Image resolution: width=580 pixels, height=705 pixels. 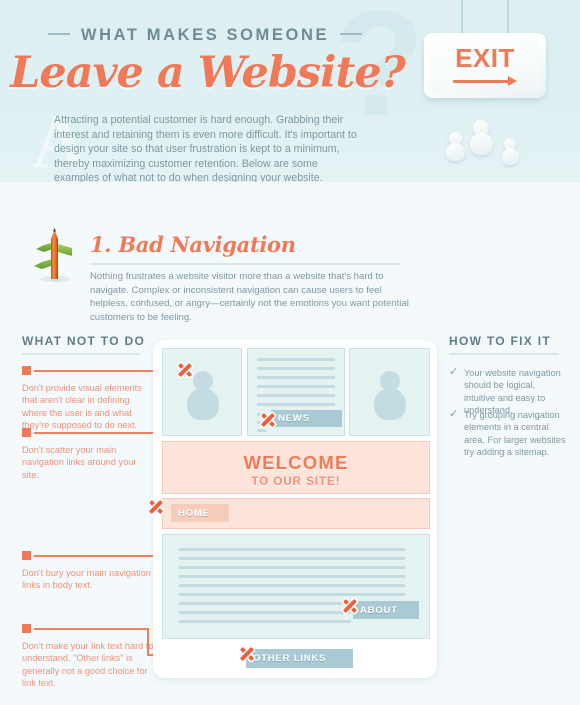 I want to click on person-figure-center, so click(x=481, y=137).